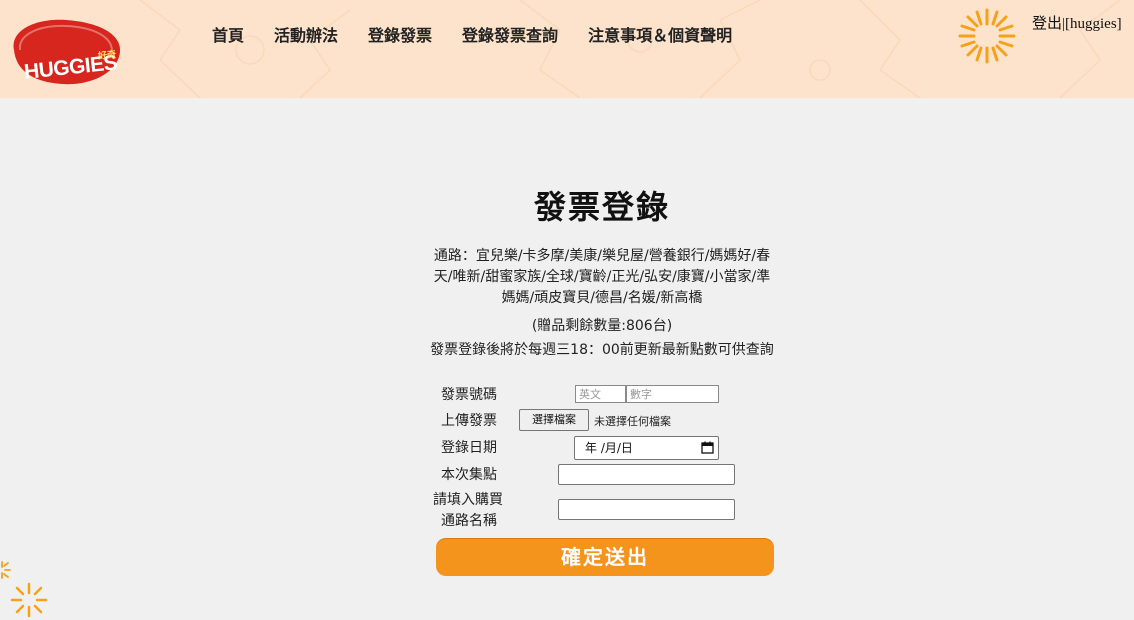 This screenshot has width=1134, height=620. I want to click on nav-home: 首頁, so click(228, 34).